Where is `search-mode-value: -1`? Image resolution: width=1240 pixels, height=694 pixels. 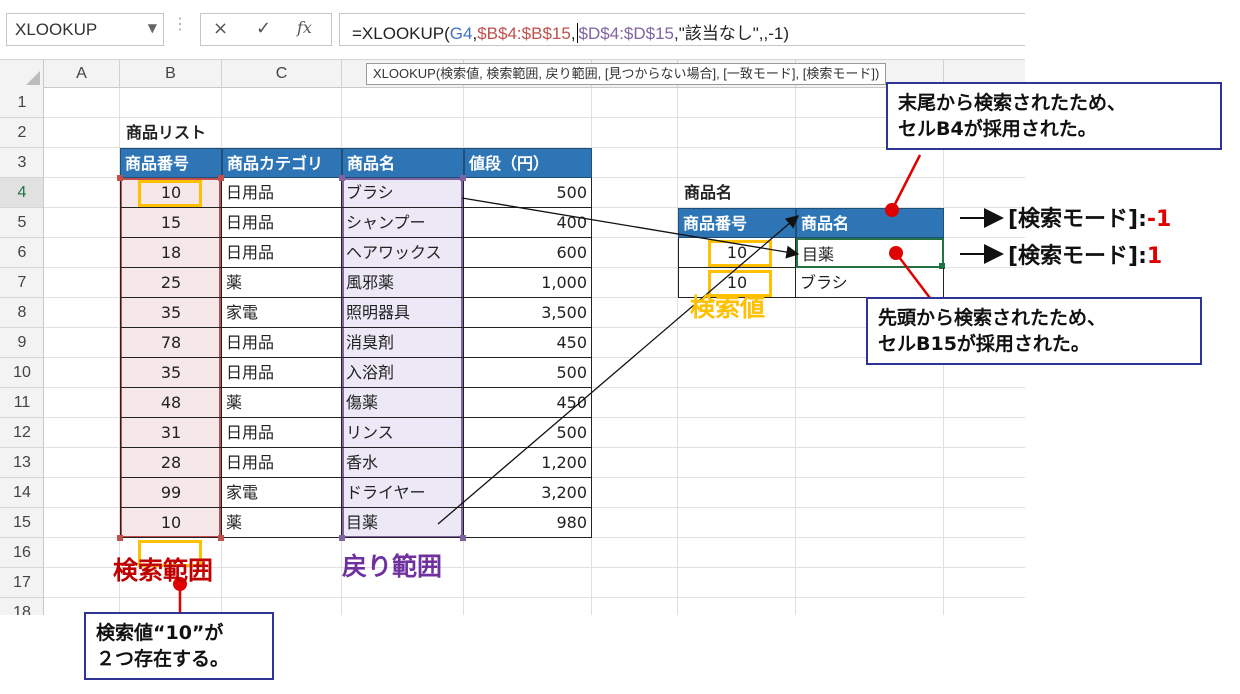 search-mode-value: -1 is located at coordinates (1159, 219).